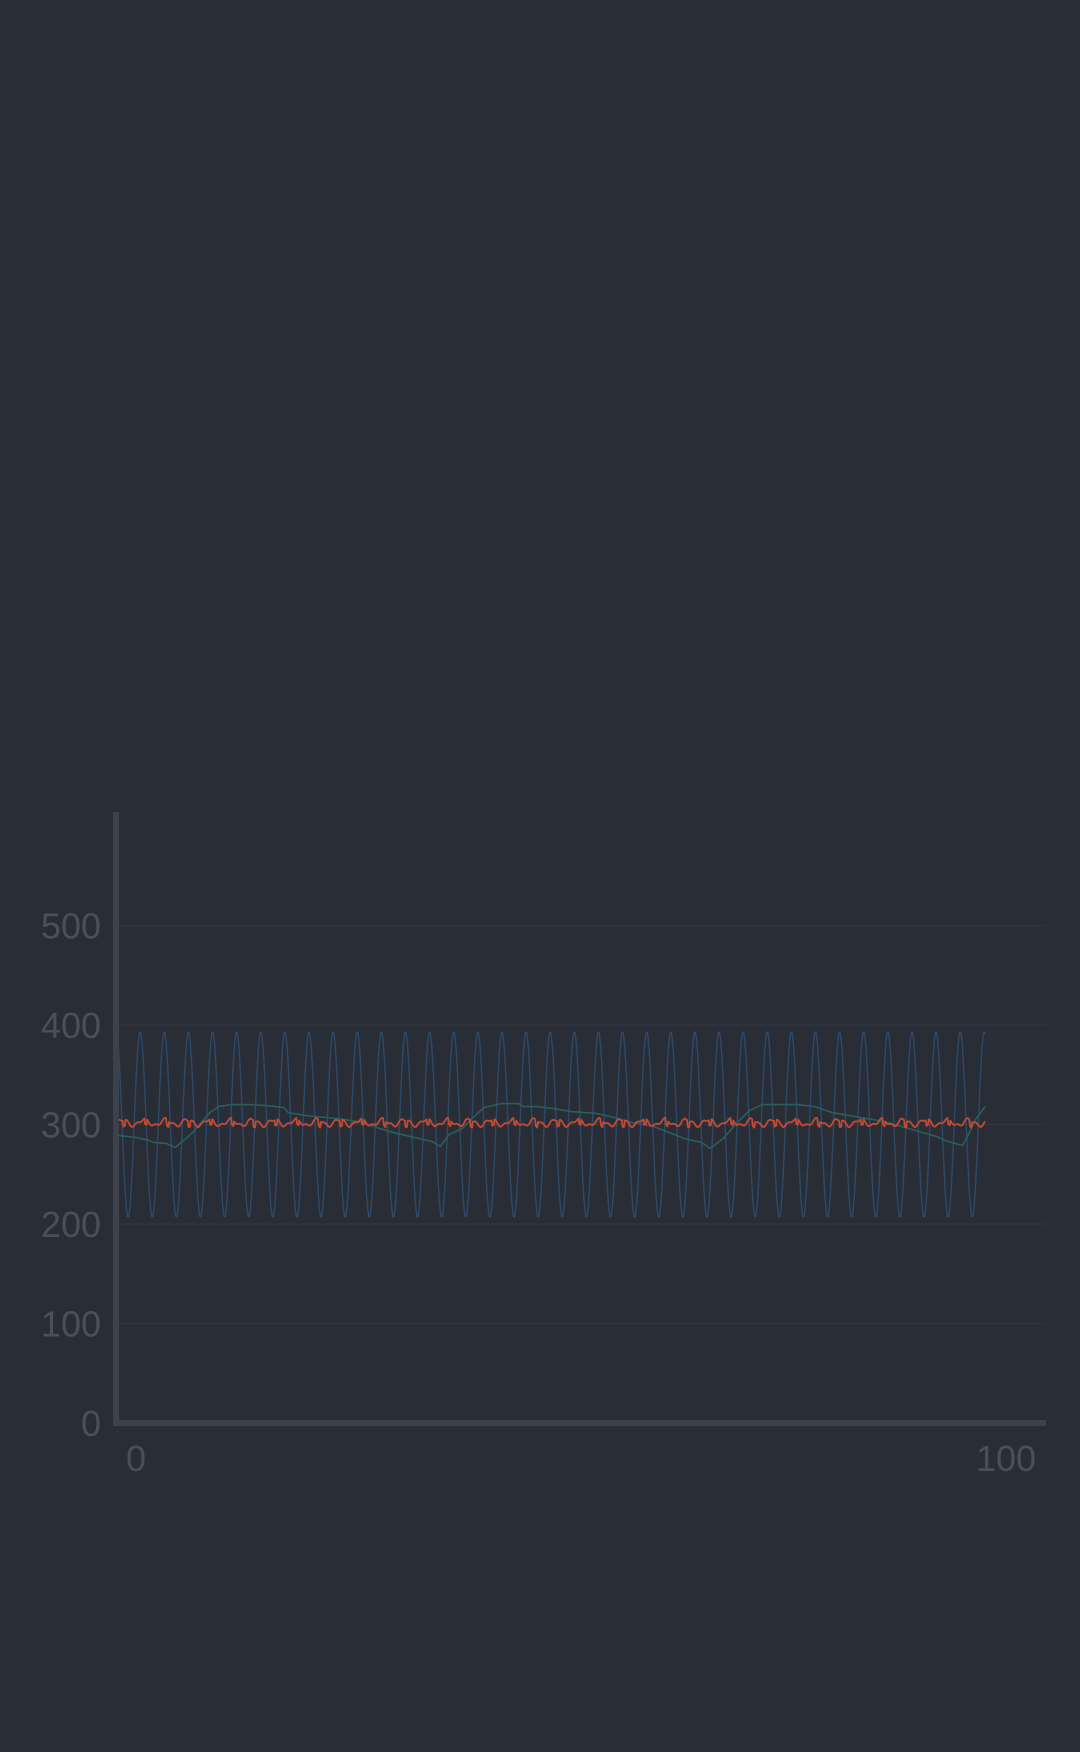 The height and width of the screenshot is (1752, 1080). What do you see at coordinates (71, 1175) in the screenshot?
I see `y-tick-labels: 0 100 200 300 400 500` at bounding box center [71, 1175].